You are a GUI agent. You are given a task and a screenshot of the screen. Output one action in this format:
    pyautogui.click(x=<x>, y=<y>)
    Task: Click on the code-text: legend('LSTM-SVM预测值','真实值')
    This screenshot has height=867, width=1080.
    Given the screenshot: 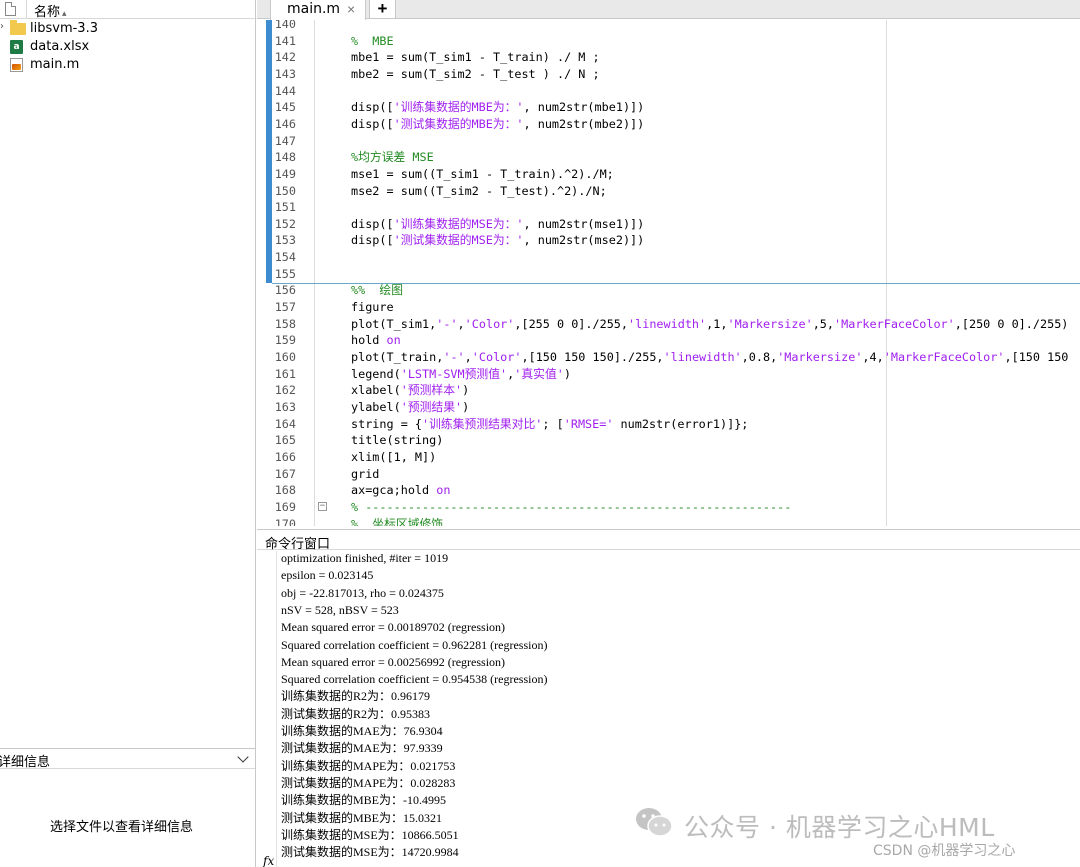 What is the action you would take?
    pyautogui.click(x=461, y=374)
    